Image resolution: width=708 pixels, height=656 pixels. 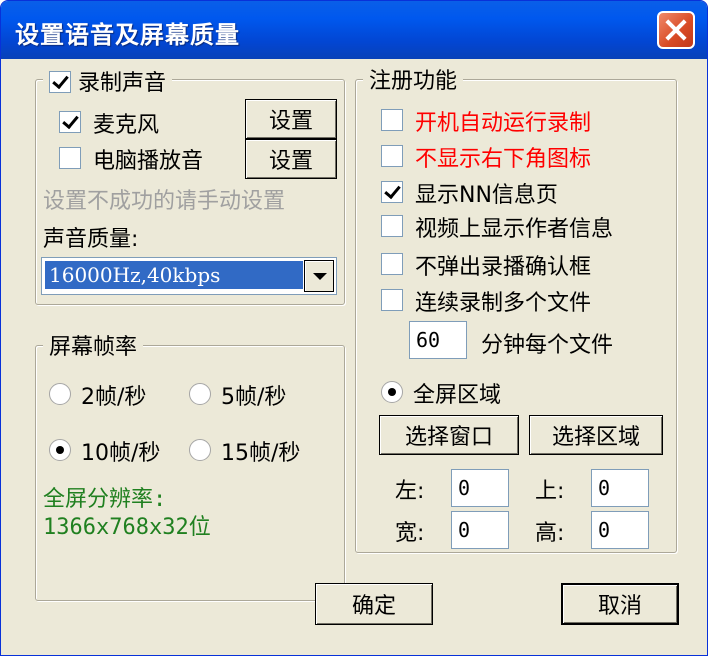 I want to click on left-input, so click(x=480, y=488).